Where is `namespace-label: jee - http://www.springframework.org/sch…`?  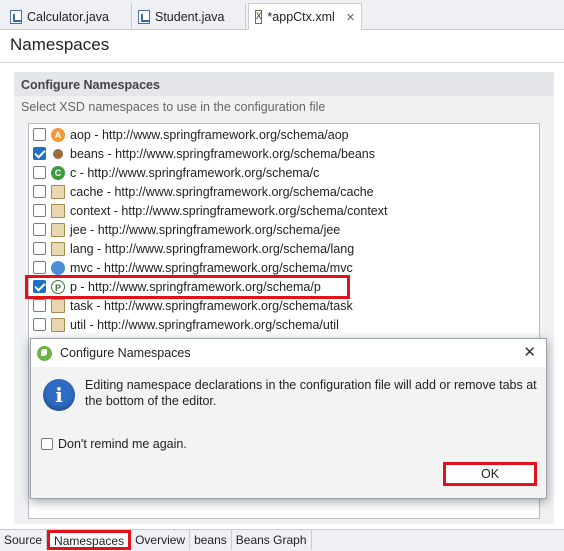
namespace-label: jee - http://www.springframework.org/sch… is located at coordinates (205, 229).